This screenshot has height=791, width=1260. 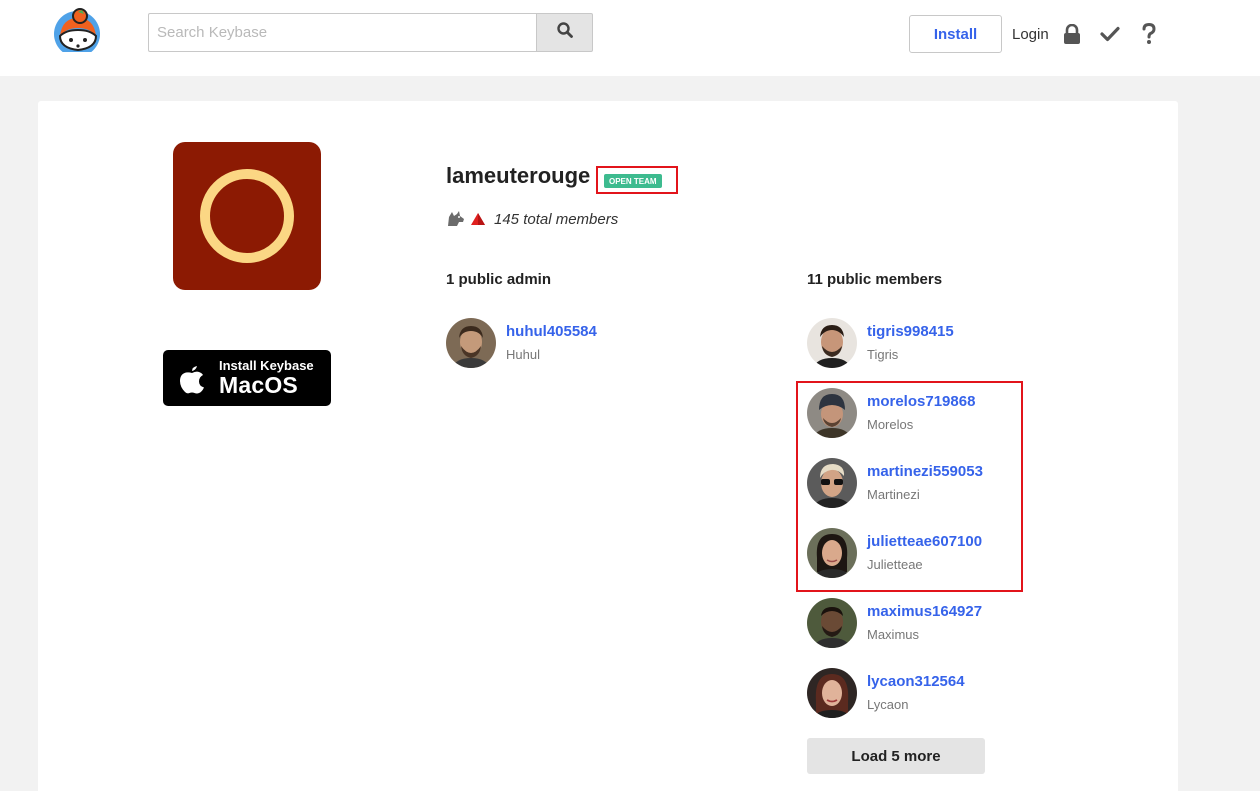 I want to click on member-count-row: 145 total members, so click(x=532, y=219).